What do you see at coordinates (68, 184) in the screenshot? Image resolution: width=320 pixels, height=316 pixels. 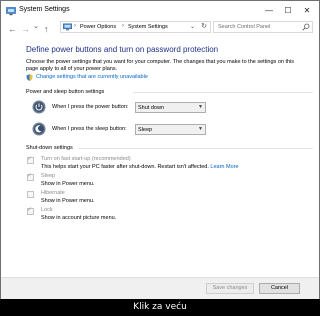 I see `sleep-description: Show in Power menu.` at bounding box center [68, 184].